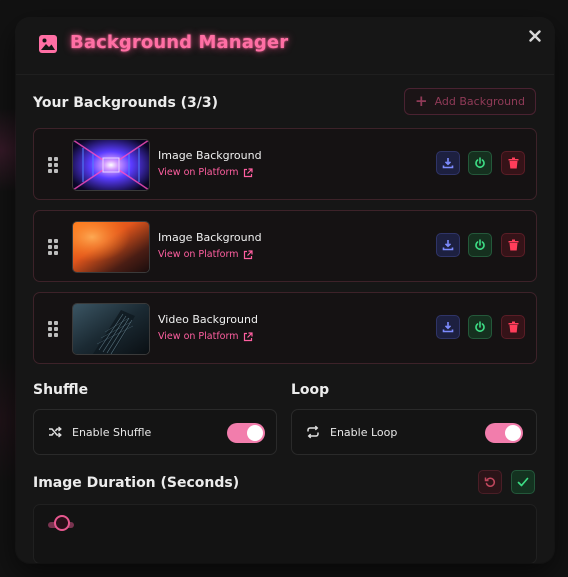  I want to click on image-duration-heading: Image Duration (Seconds), so click(136, 483).